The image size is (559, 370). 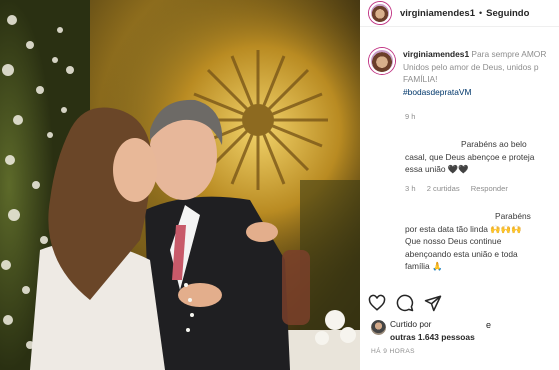 I want to click on author-avatar, so click(x=380, y=13).